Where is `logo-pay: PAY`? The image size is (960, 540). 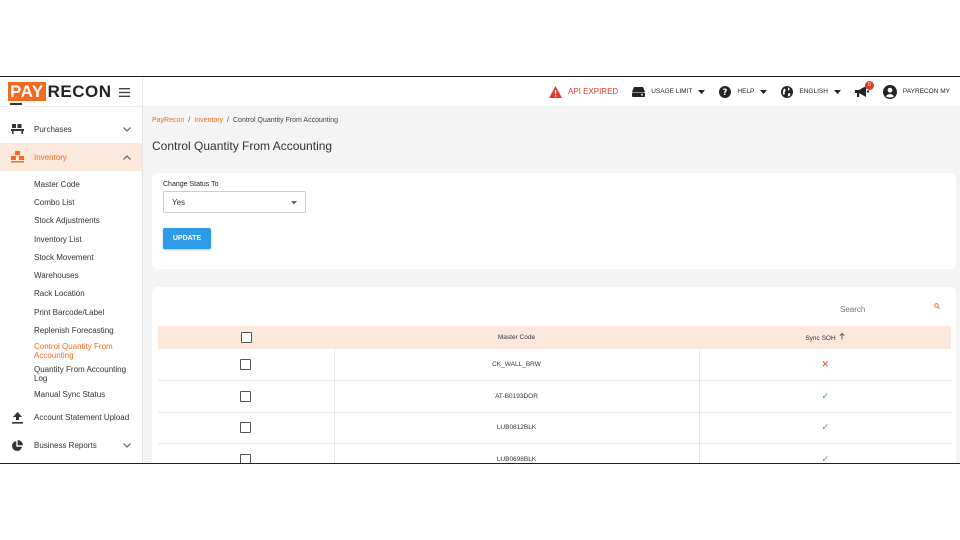 logo-pay: PAY is located at coordinates (27, 91).